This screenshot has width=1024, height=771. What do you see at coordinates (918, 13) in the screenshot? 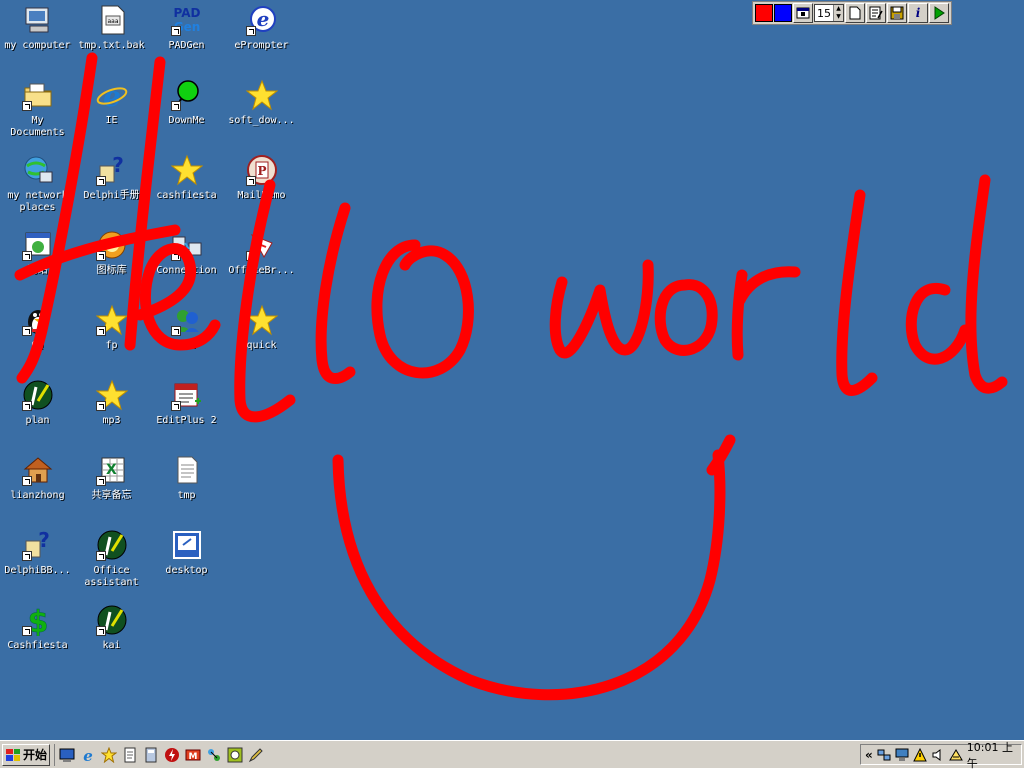
I see `info-icon: i` at bounding box center [918, 13].